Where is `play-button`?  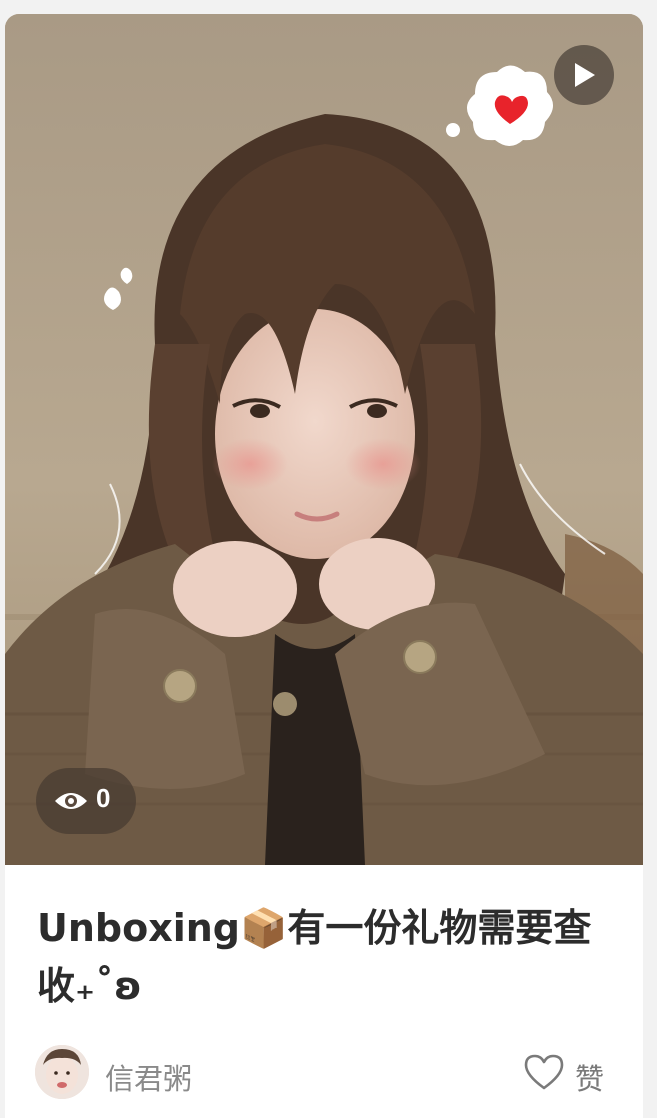
play-button is located at coordinates (584, 75).